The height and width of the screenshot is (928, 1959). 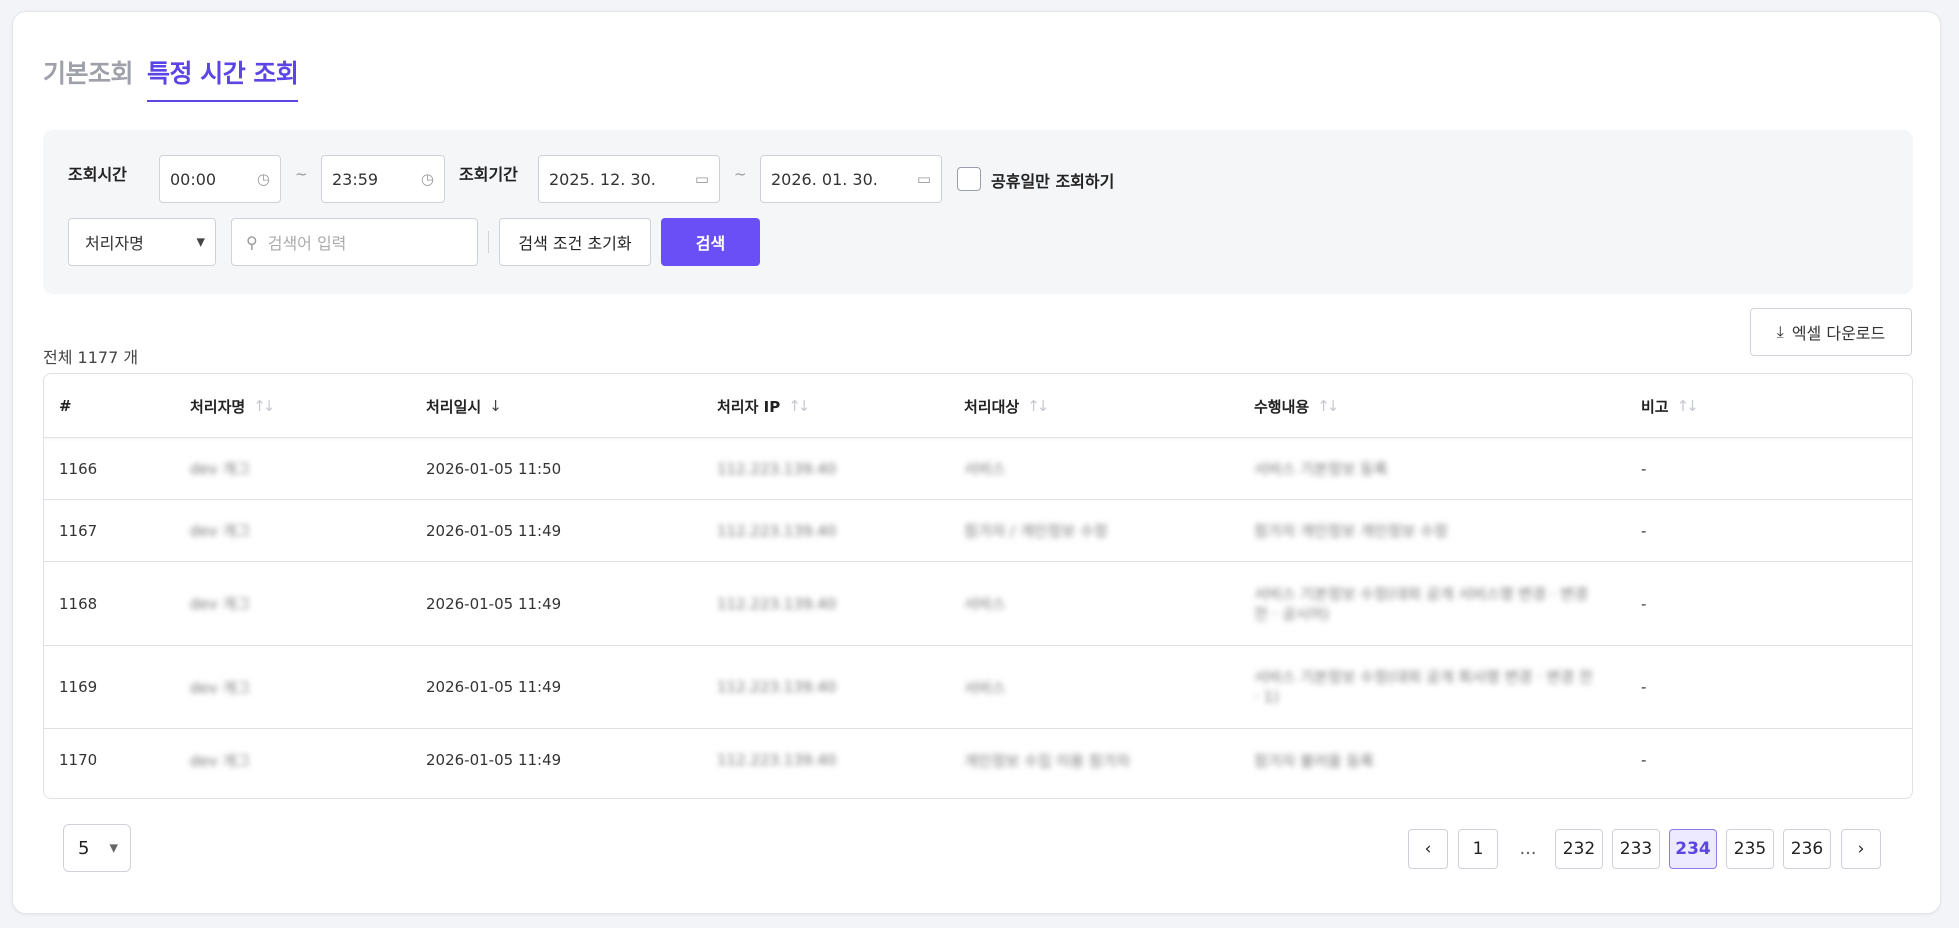 I want to click on page-button: 1, so click(x=1478, y=849).